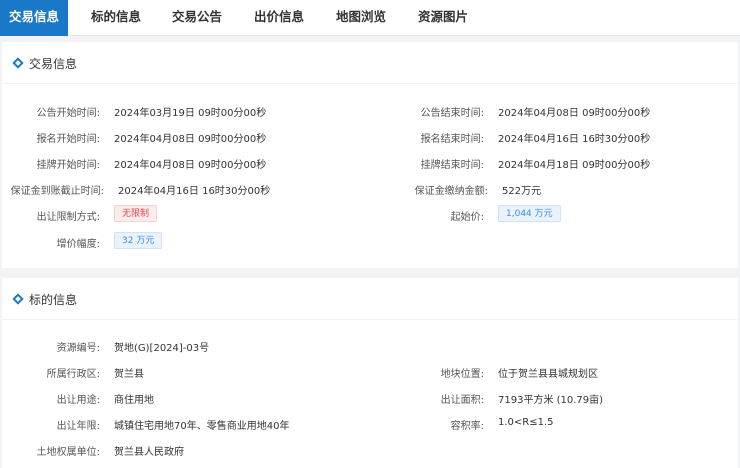  Describe the element at coordinates (279, 18) in the screenshot. I see `tab-bid-info: 出价信息` at that location.